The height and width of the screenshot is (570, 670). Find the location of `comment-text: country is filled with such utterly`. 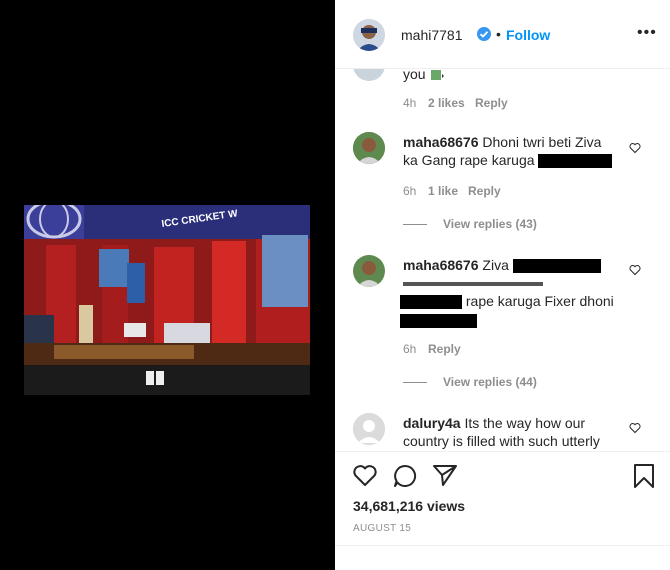

comment-text: country is filled with such utterly is located at coordinates (501, 441).